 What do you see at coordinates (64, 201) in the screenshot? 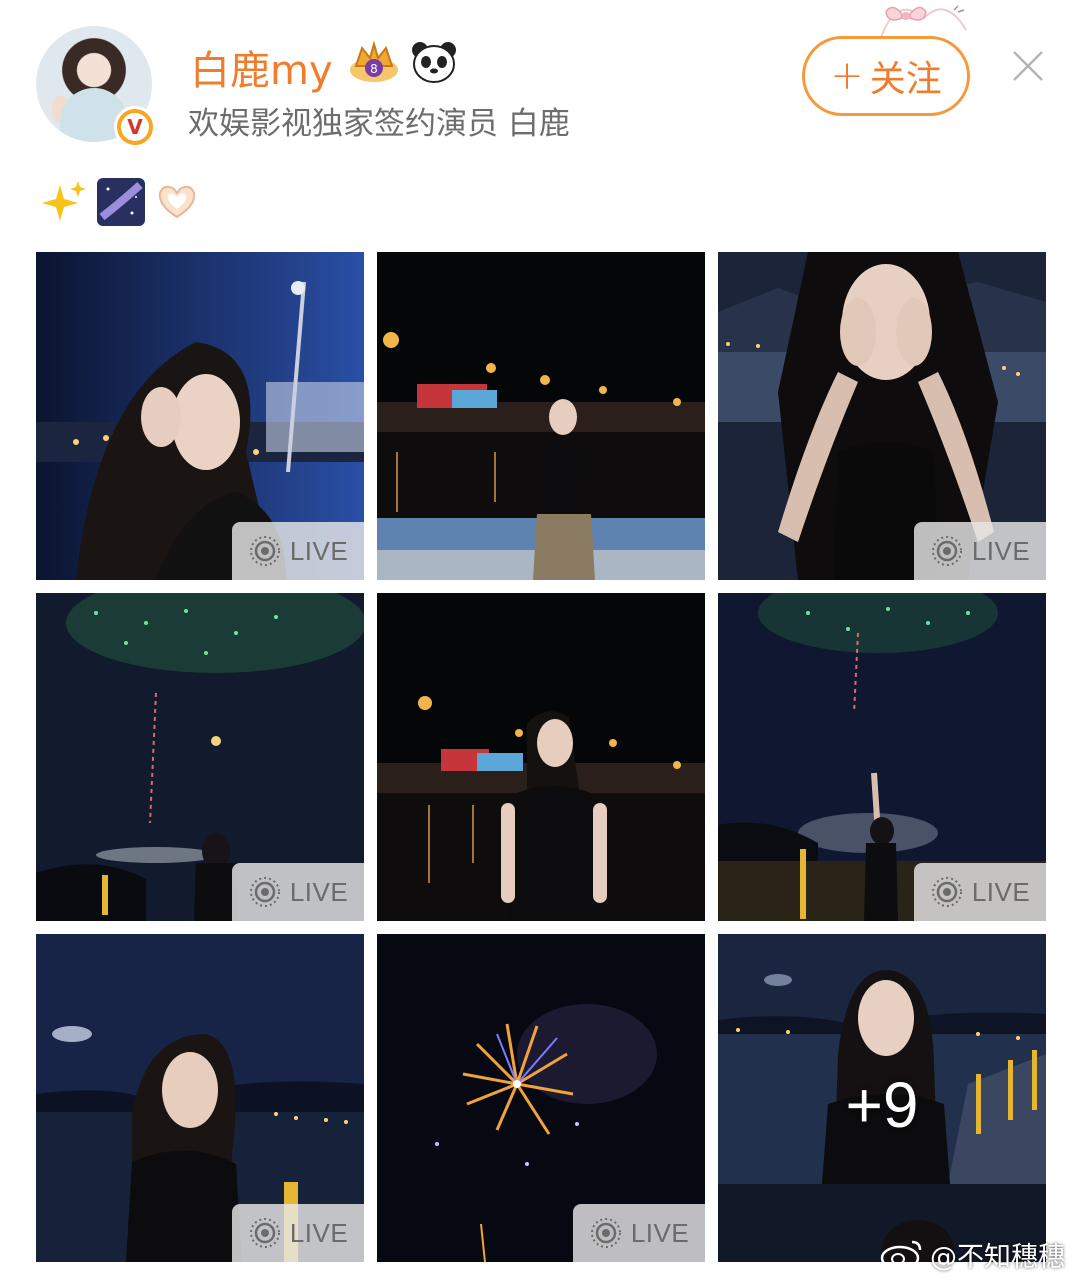
I see `sparkles-icon` at bounding box center [64, 201].